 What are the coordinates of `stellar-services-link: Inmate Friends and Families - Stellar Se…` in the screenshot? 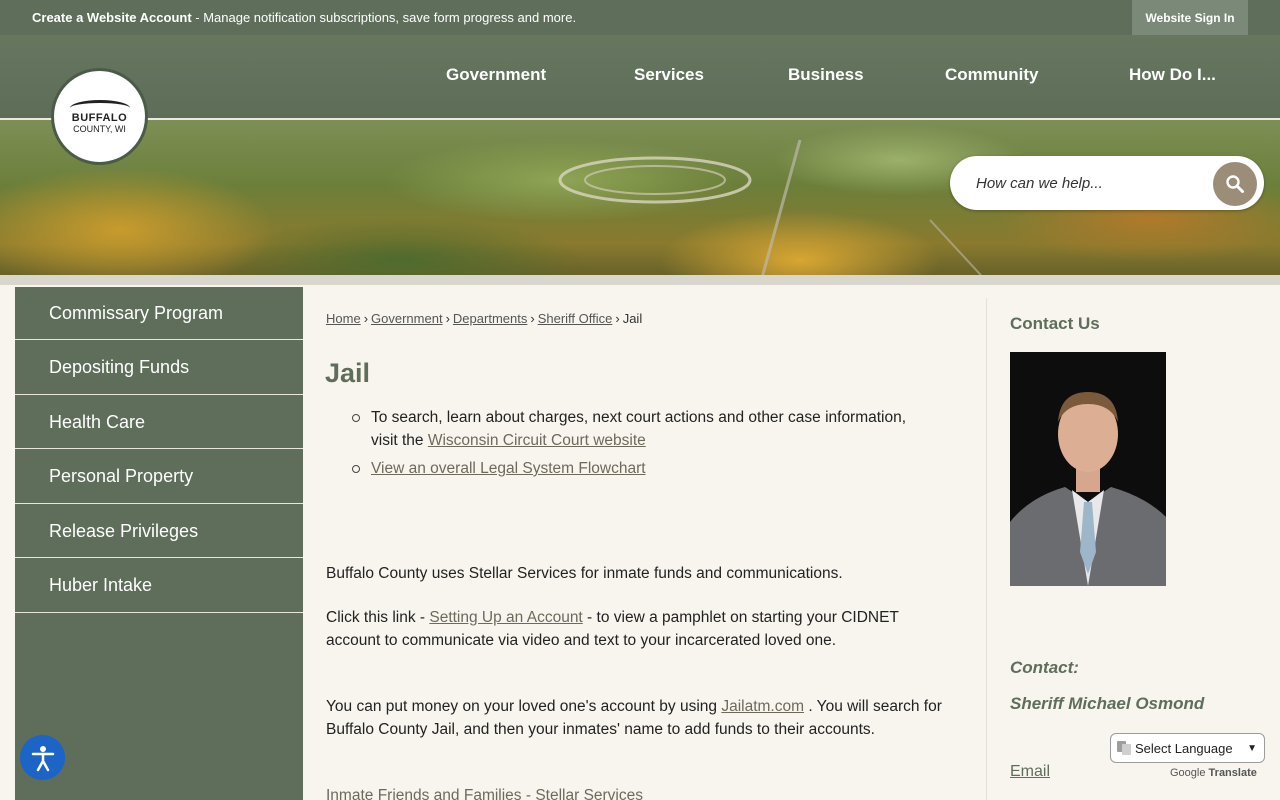 It's located at (484, 793).